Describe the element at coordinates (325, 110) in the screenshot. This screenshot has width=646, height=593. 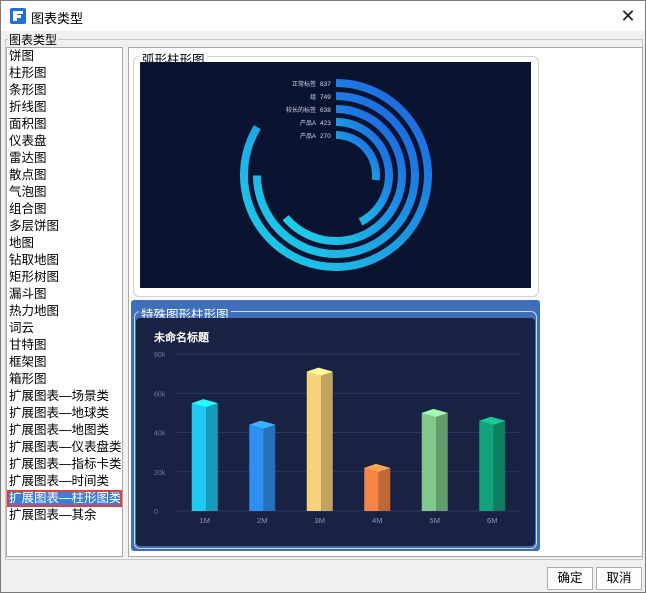
I see `arc-value: 638` at that location.